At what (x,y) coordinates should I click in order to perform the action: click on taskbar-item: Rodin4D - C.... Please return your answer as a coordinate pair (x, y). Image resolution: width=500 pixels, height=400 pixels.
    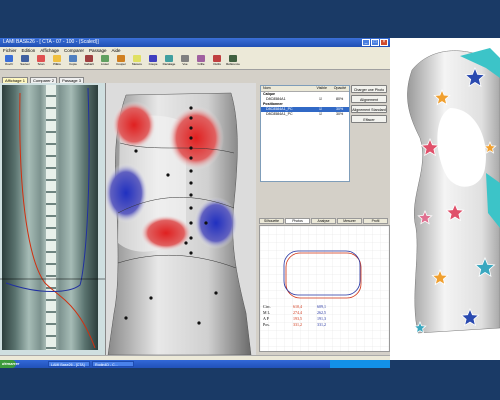
    Looking at the image, I should click on (113, 364).